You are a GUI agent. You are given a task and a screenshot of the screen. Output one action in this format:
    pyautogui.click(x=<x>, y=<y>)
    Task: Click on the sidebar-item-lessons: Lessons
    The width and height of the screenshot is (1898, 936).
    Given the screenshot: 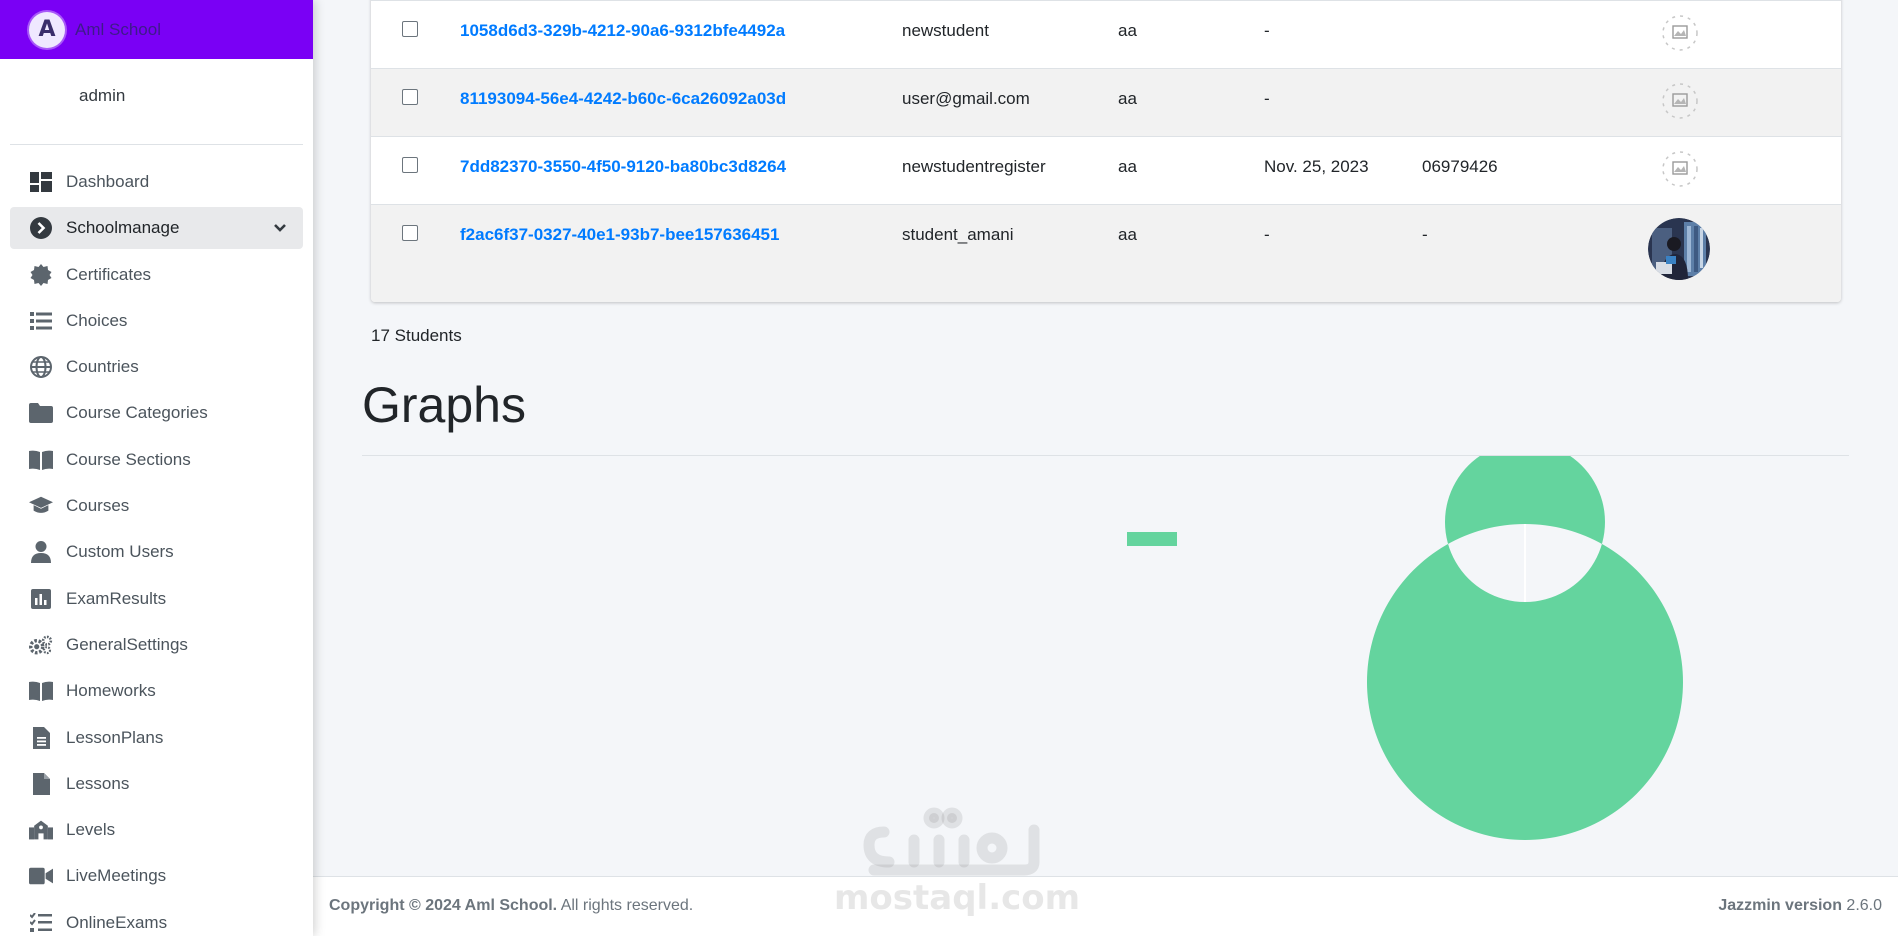 What is the action you would take?
    pyautogui.click(x=156, y=784)
    